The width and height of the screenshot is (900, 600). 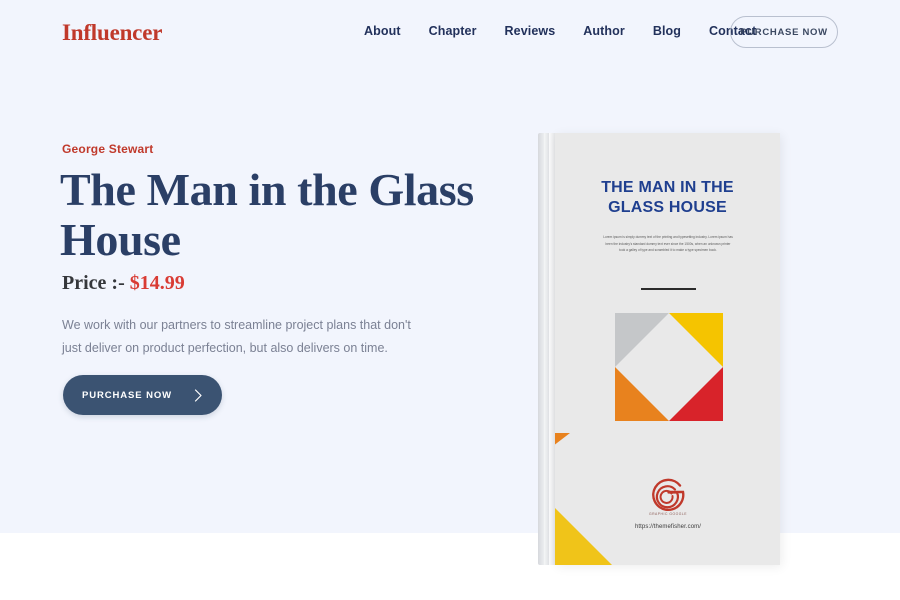 I want to click on nav-item-author: Author, so click(x=604, y=31).